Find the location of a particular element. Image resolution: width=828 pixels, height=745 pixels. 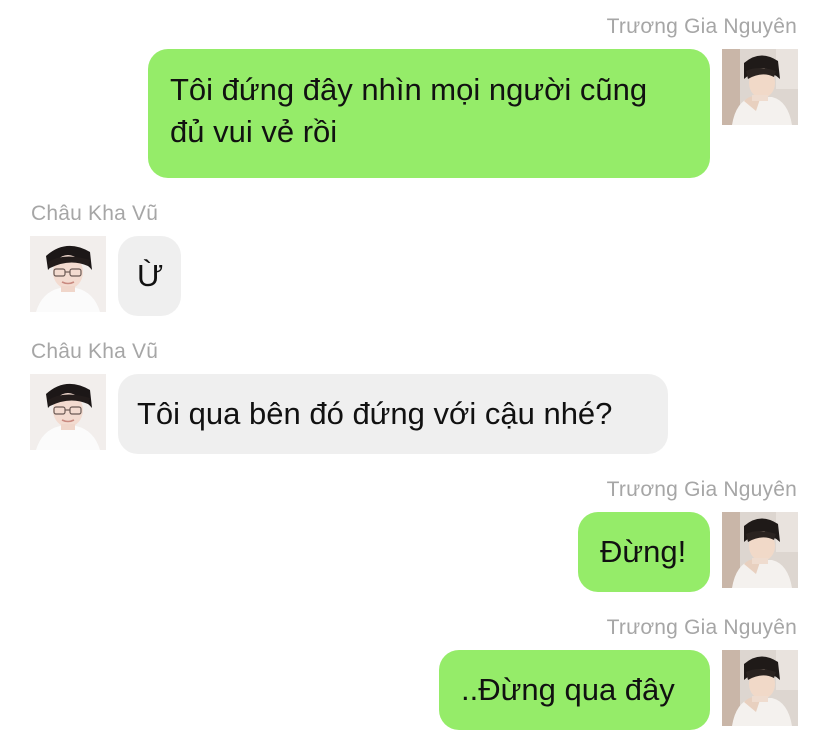

outgoing-message-bubble: ..Đừng qua đây is located at coordinates (574, 690).